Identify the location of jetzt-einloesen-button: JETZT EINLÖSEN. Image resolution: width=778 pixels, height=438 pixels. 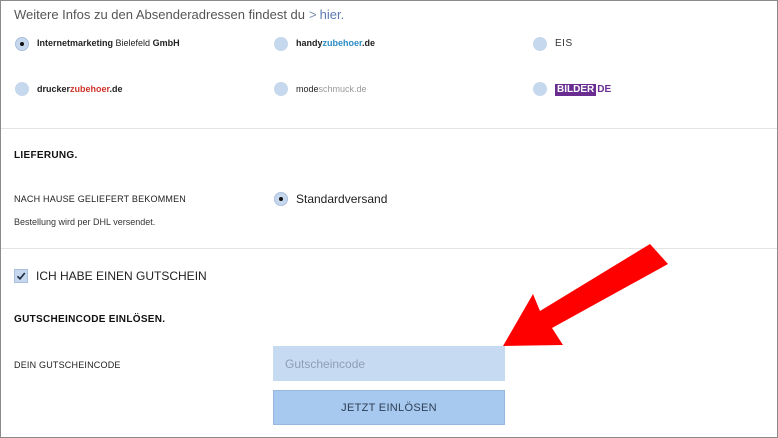
(389, 407).